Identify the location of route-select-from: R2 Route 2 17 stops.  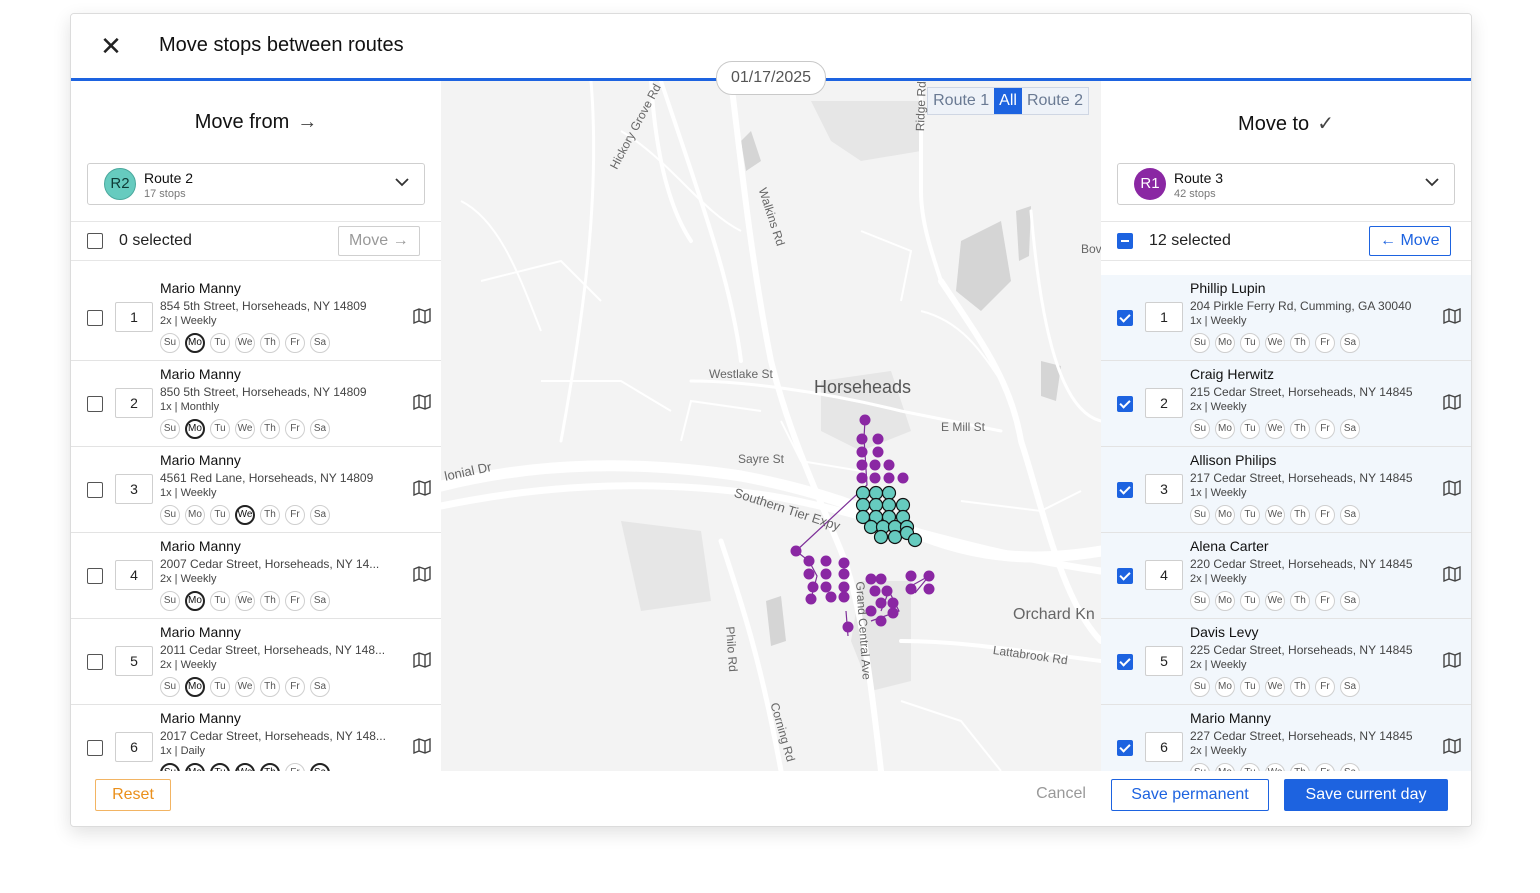
(256, 184).